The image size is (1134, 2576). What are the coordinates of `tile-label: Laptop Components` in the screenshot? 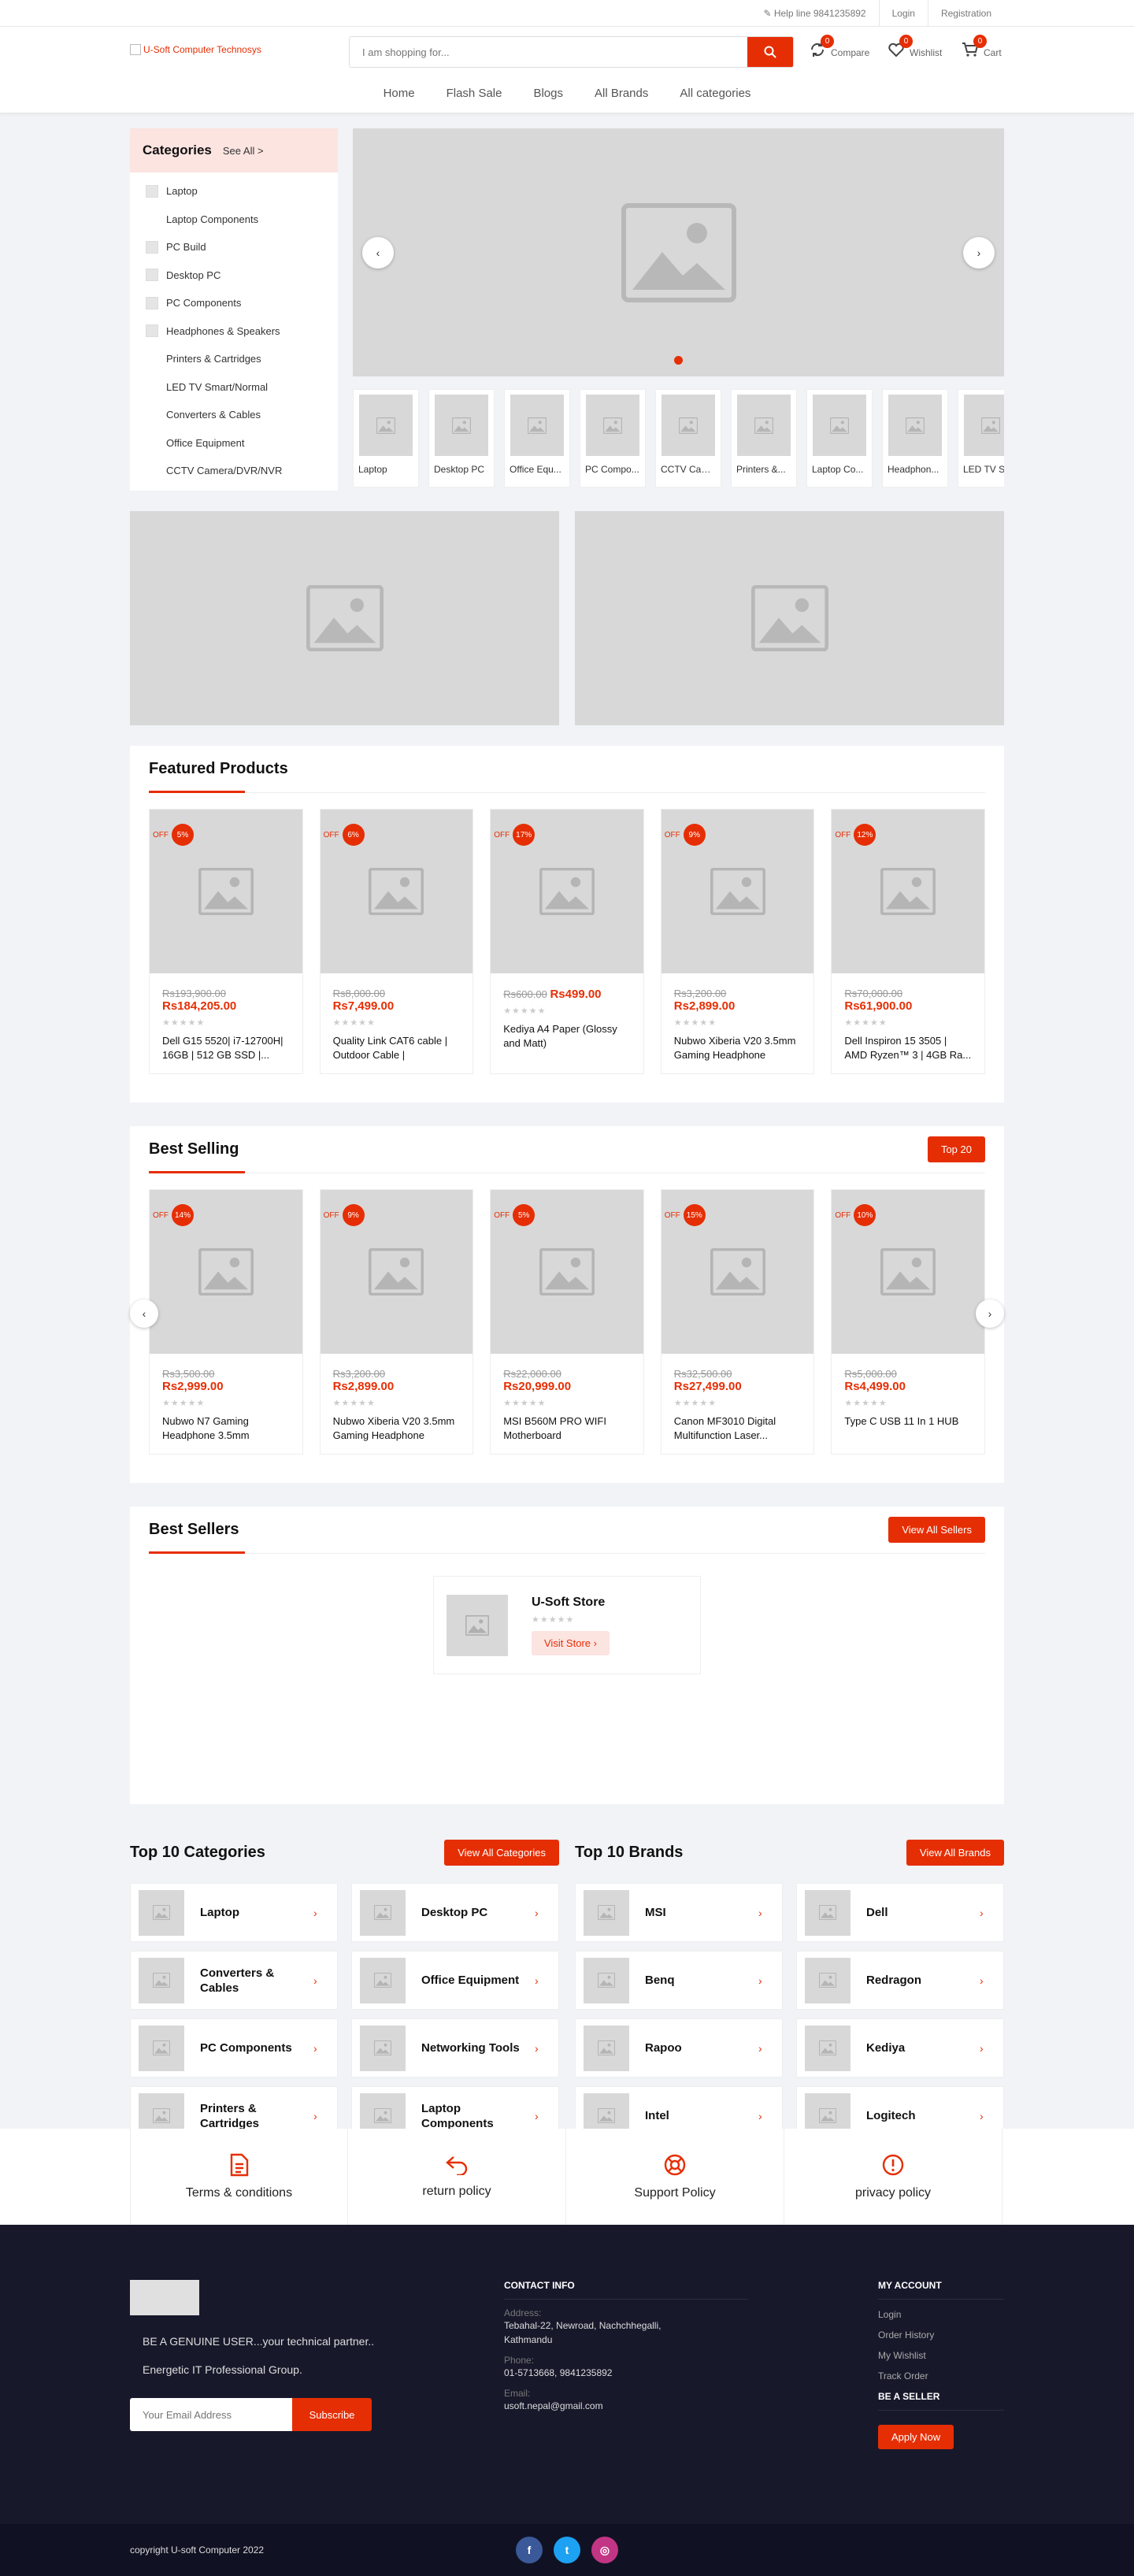 It's located at (470, 2116).